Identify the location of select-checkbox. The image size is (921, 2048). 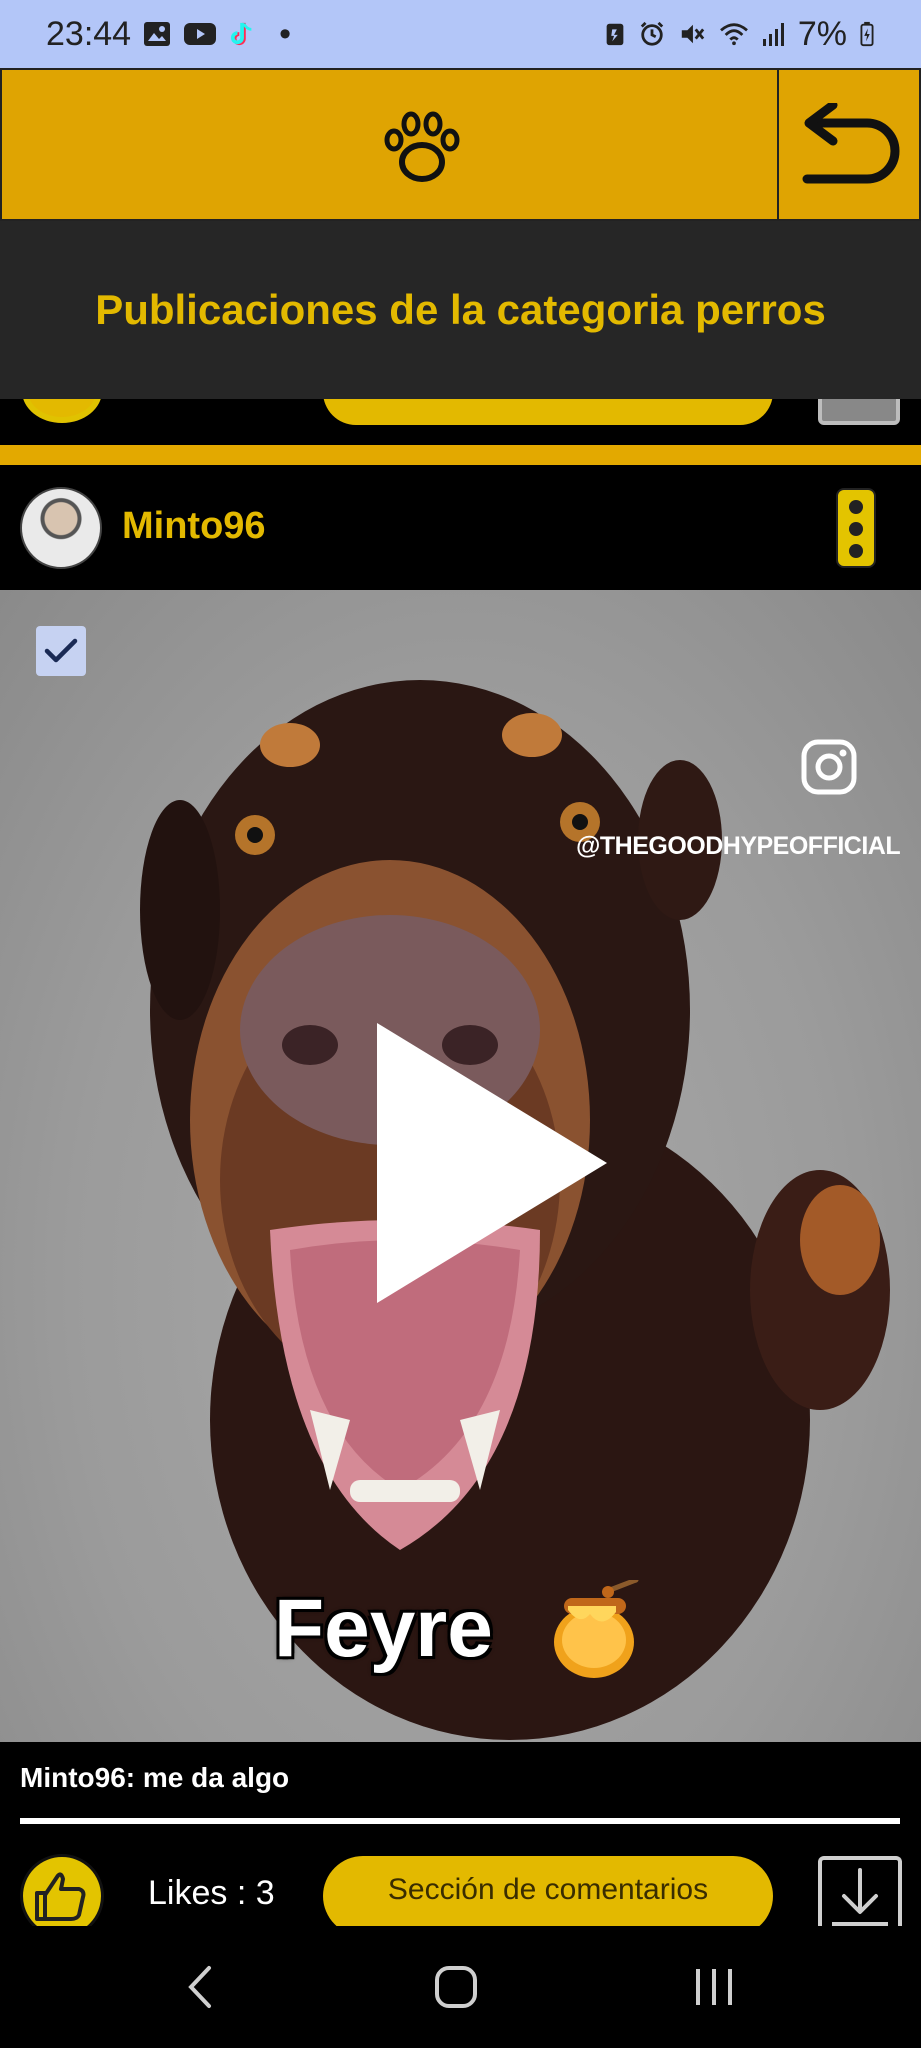
(61, 651).